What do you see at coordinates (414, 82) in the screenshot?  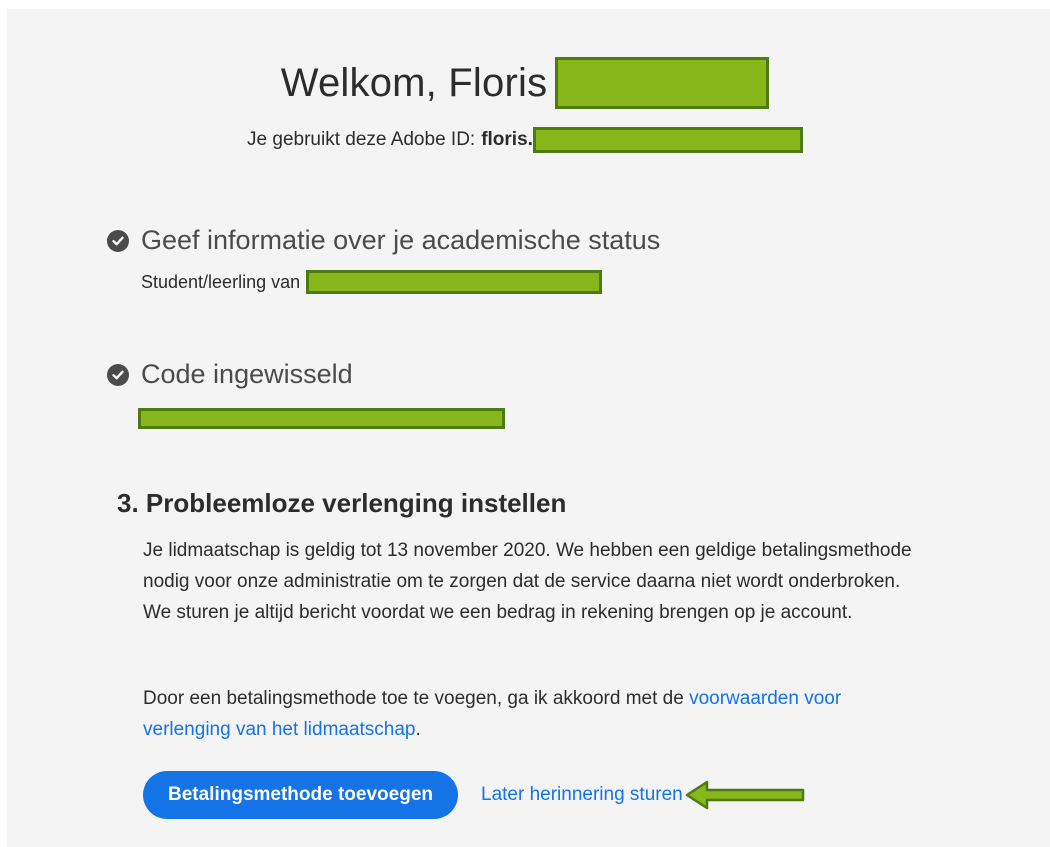 I see `page-title: Welkom, Floris` at bounding box center [414, 82].